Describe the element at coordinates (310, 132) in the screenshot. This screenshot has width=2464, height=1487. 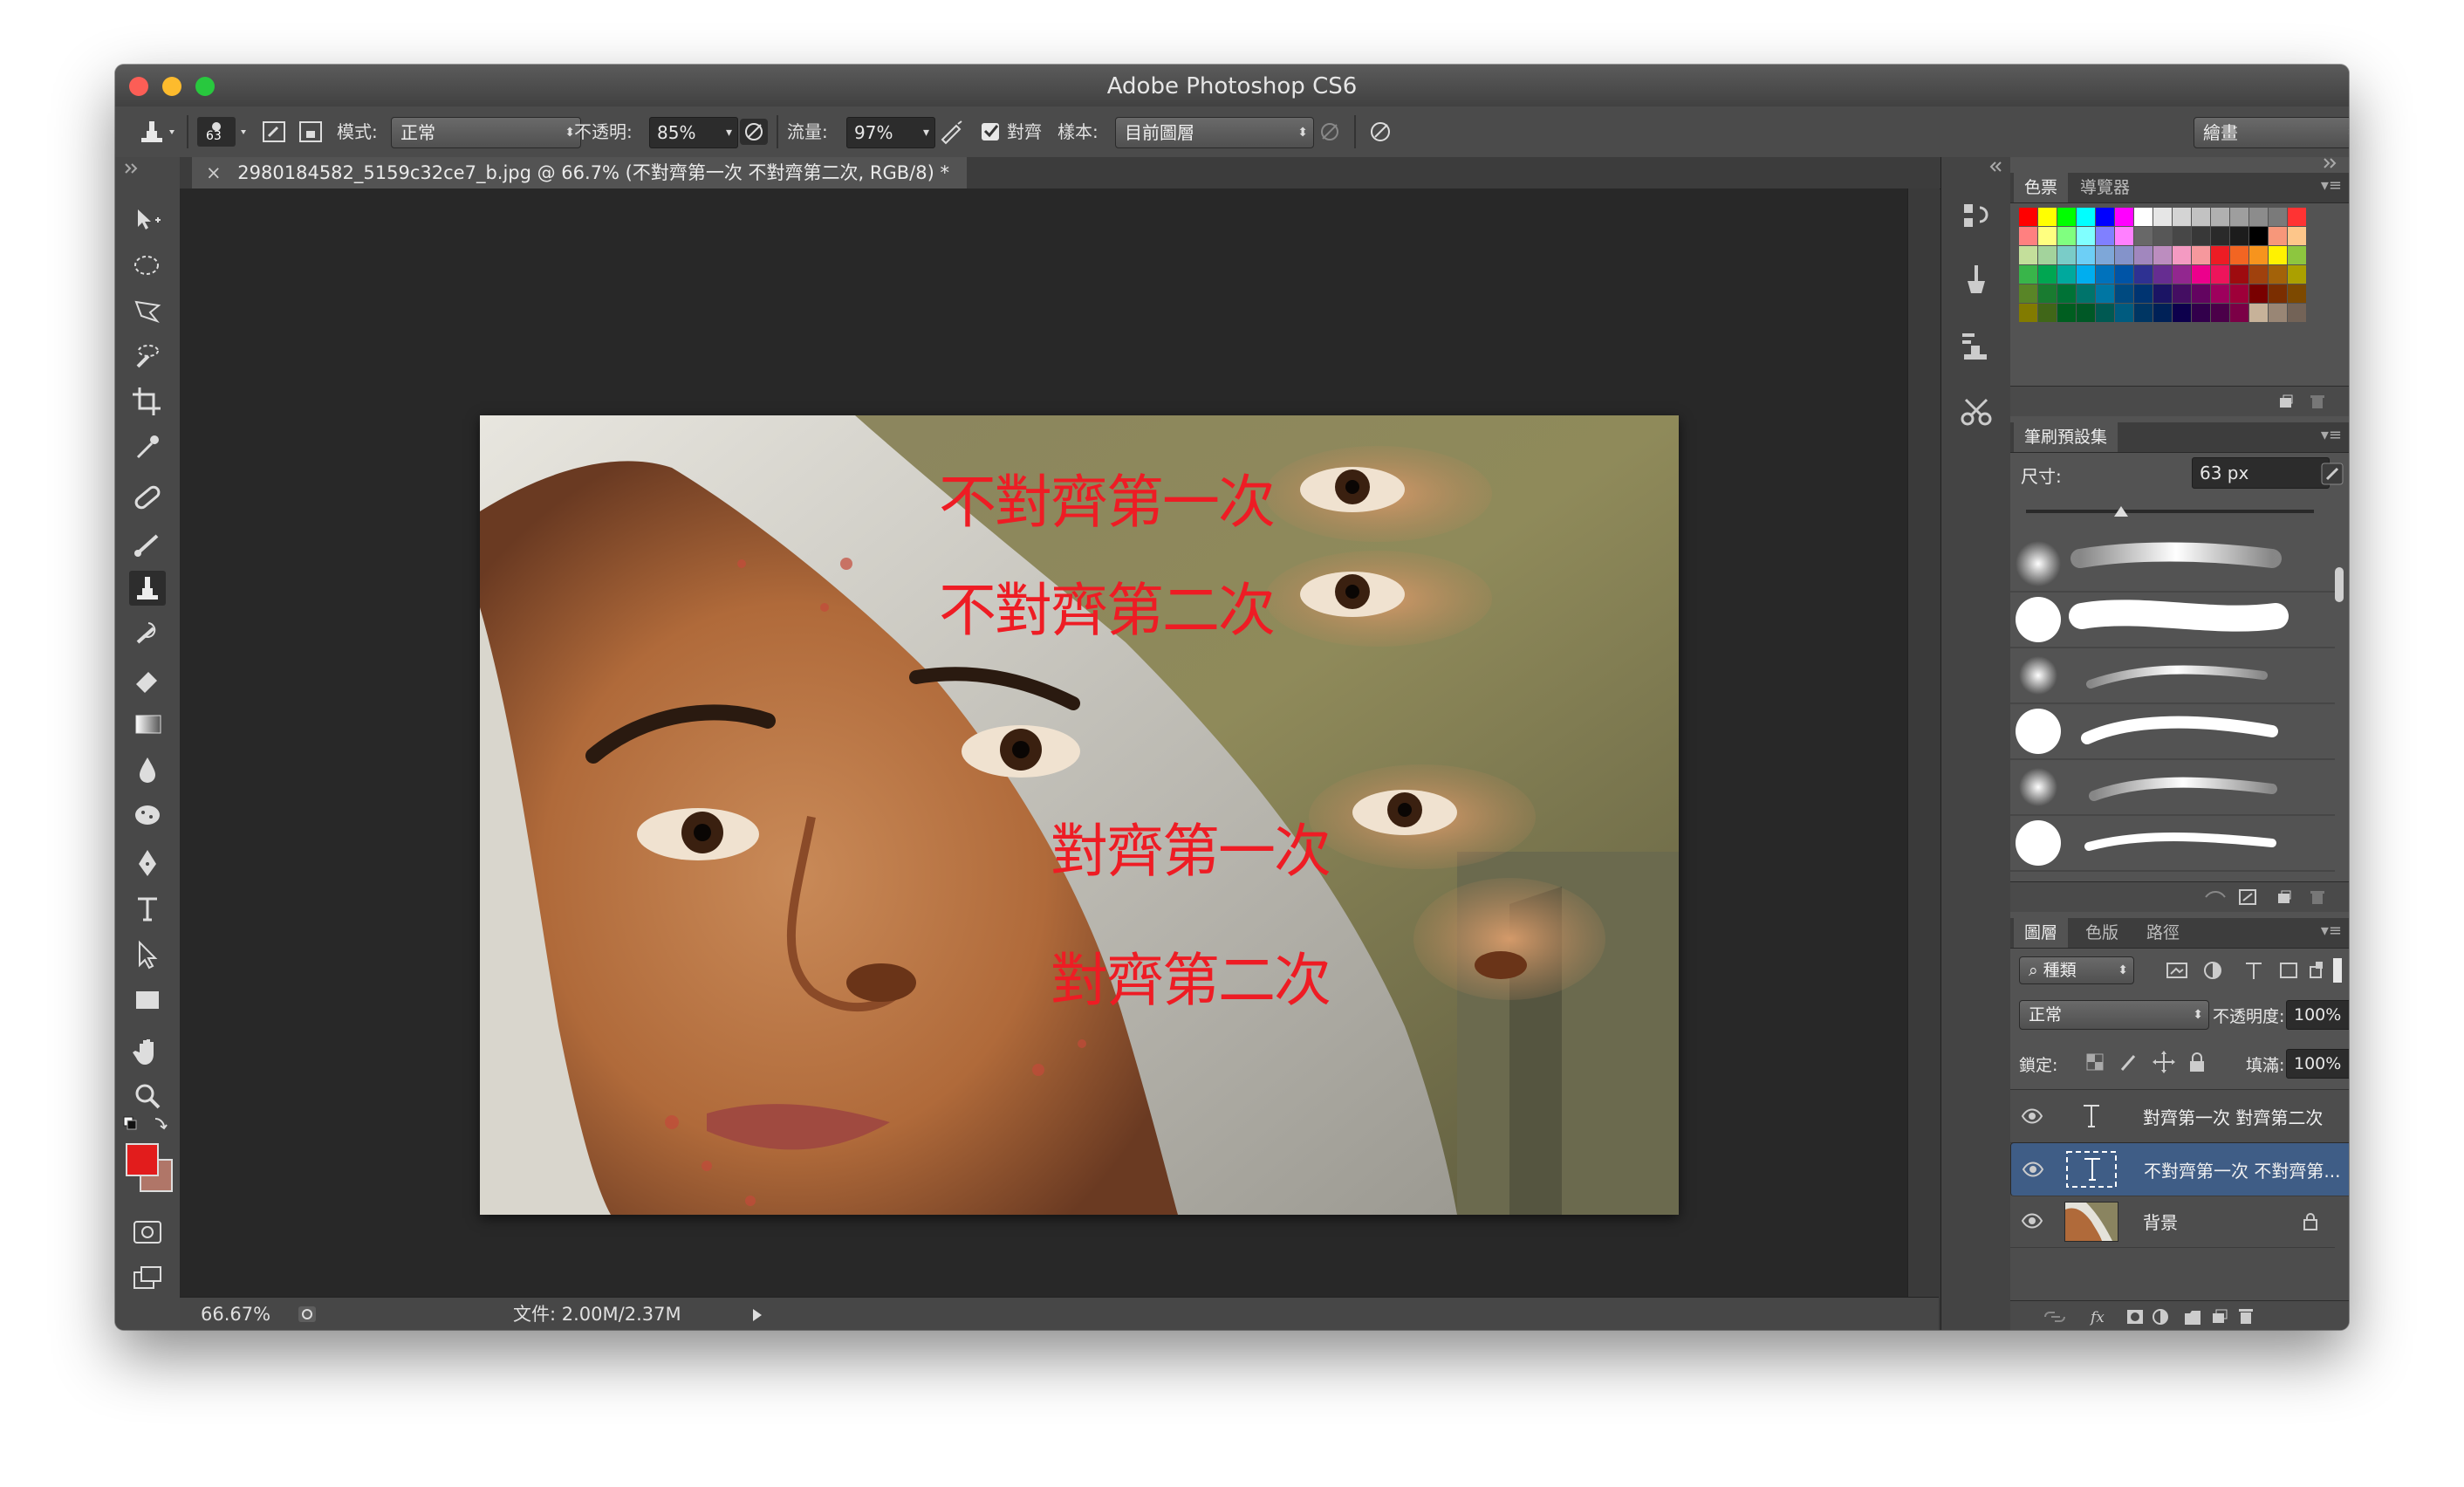
I see `clone-source-panel-toggle` at that location.